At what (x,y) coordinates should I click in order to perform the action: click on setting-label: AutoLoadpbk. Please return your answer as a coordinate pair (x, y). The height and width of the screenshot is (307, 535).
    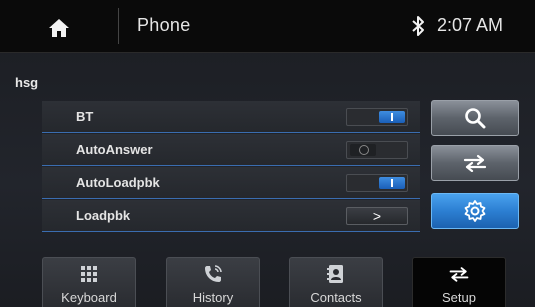
    Looking at the image, I should click on (118, 182).